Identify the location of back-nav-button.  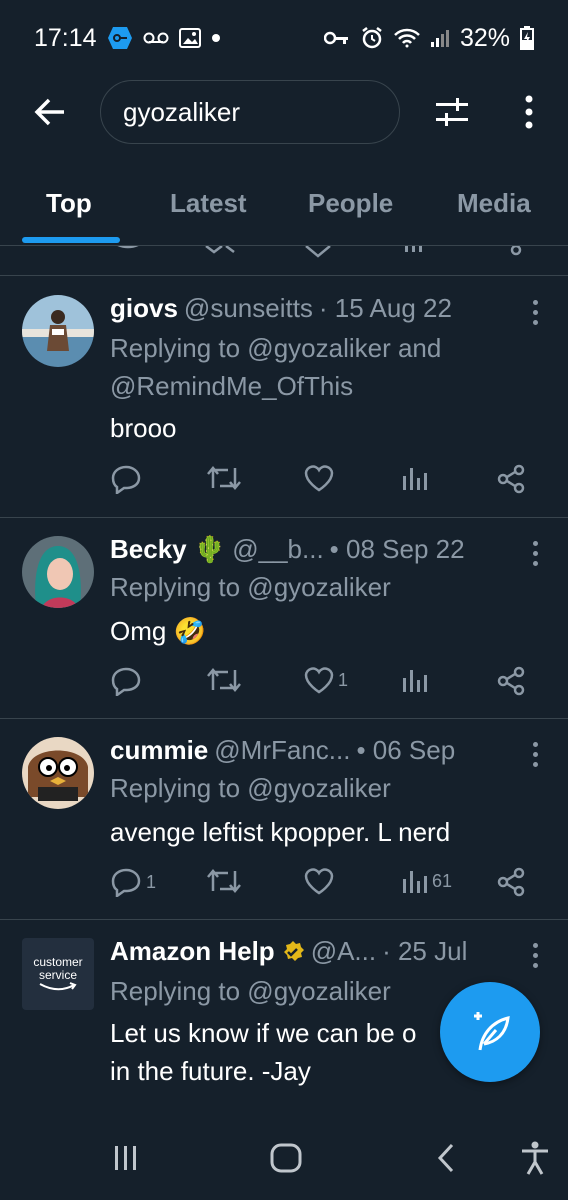
(446, 1158).